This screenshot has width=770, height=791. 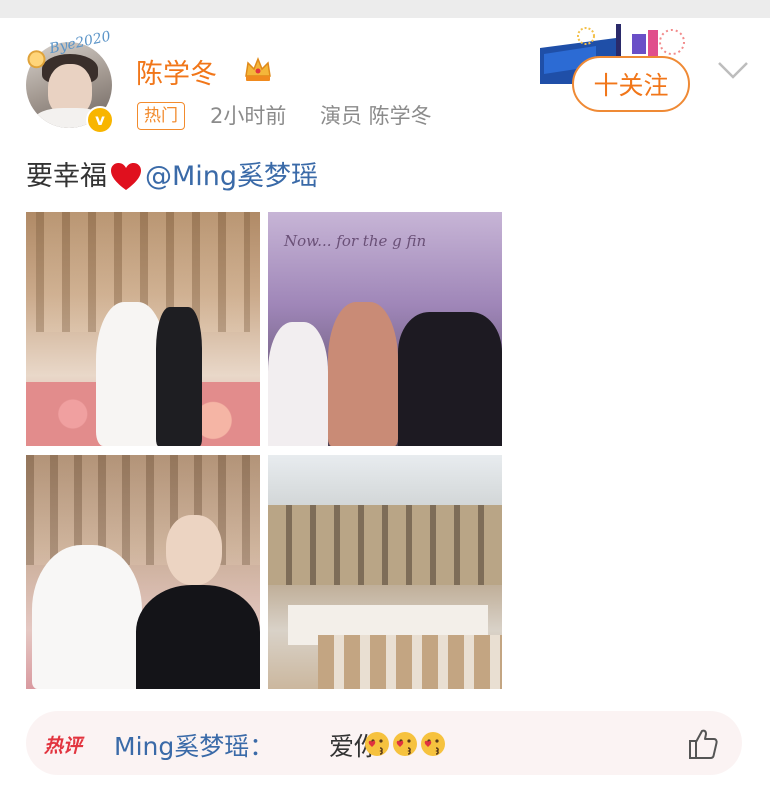 What do you see at coordinates (198, 637) in the screenshot?
I see `man-in-suit` at bounding box center [198, 637].